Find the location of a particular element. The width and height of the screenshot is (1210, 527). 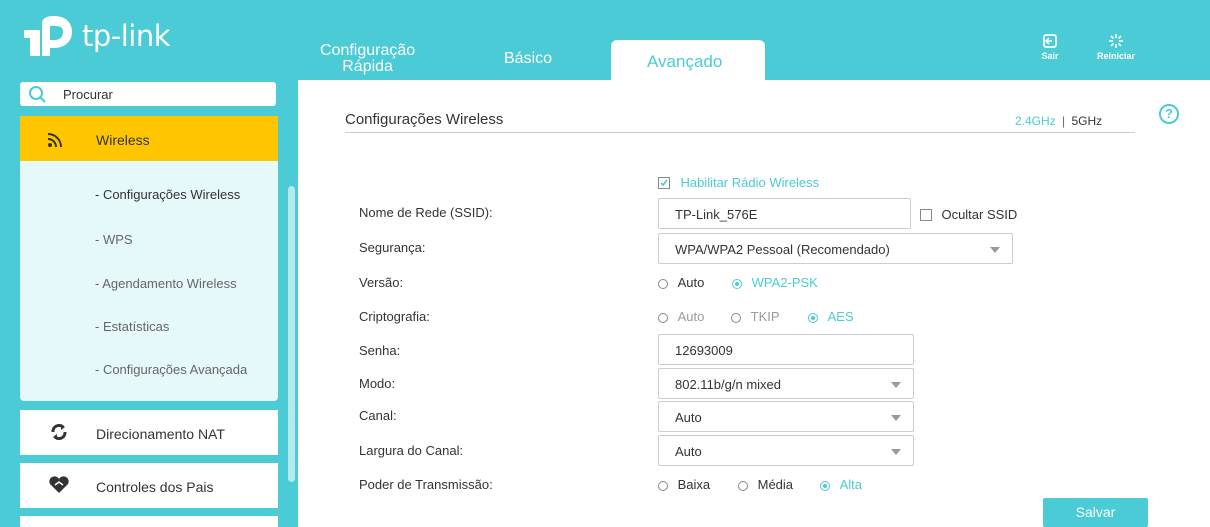

save-button: Salvar is located at coordinates (1095, 512).